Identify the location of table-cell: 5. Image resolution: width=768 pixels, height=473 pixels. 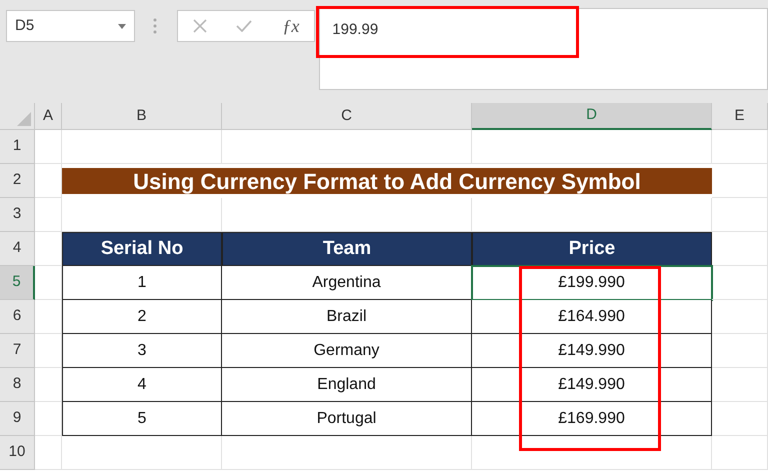
(142, 419).